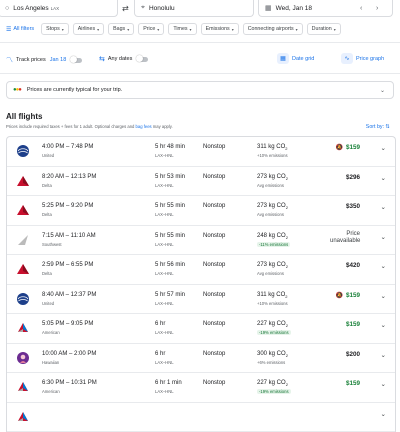 Image resolution: width=400 pixels, height=432 pixels. Describe the element at coordinates (339, 147) in the screenshot. I see `price-alert-icon: 🔕` at that location.